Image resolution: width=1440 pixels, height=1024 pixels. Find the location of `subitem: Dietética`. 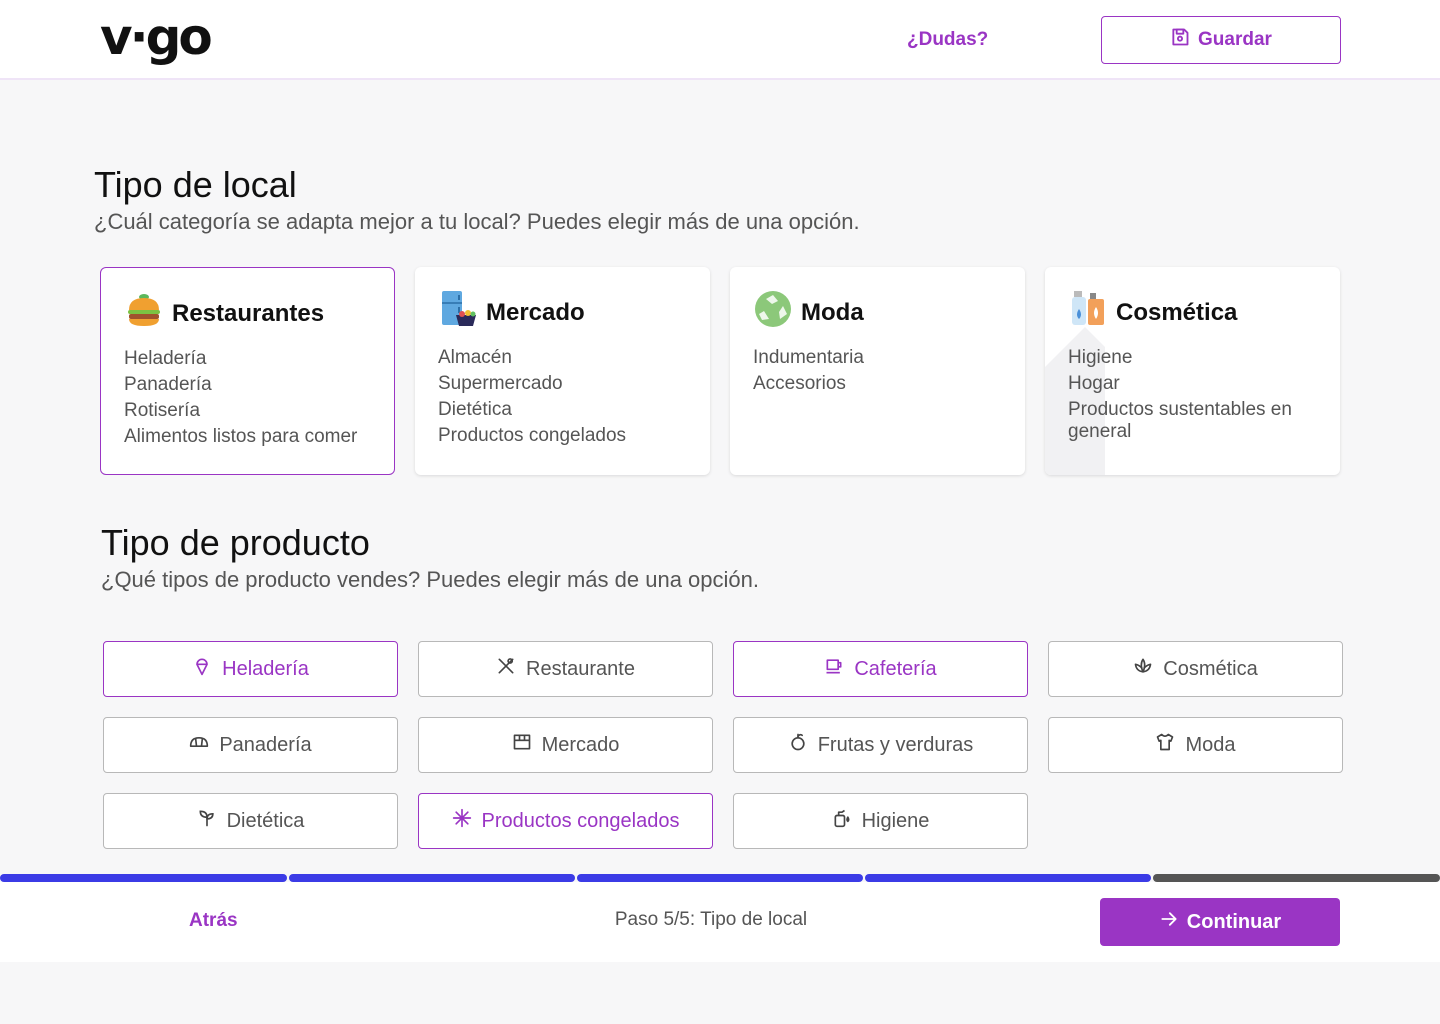

subitem: Dietética is located at coordinates (475, 409).